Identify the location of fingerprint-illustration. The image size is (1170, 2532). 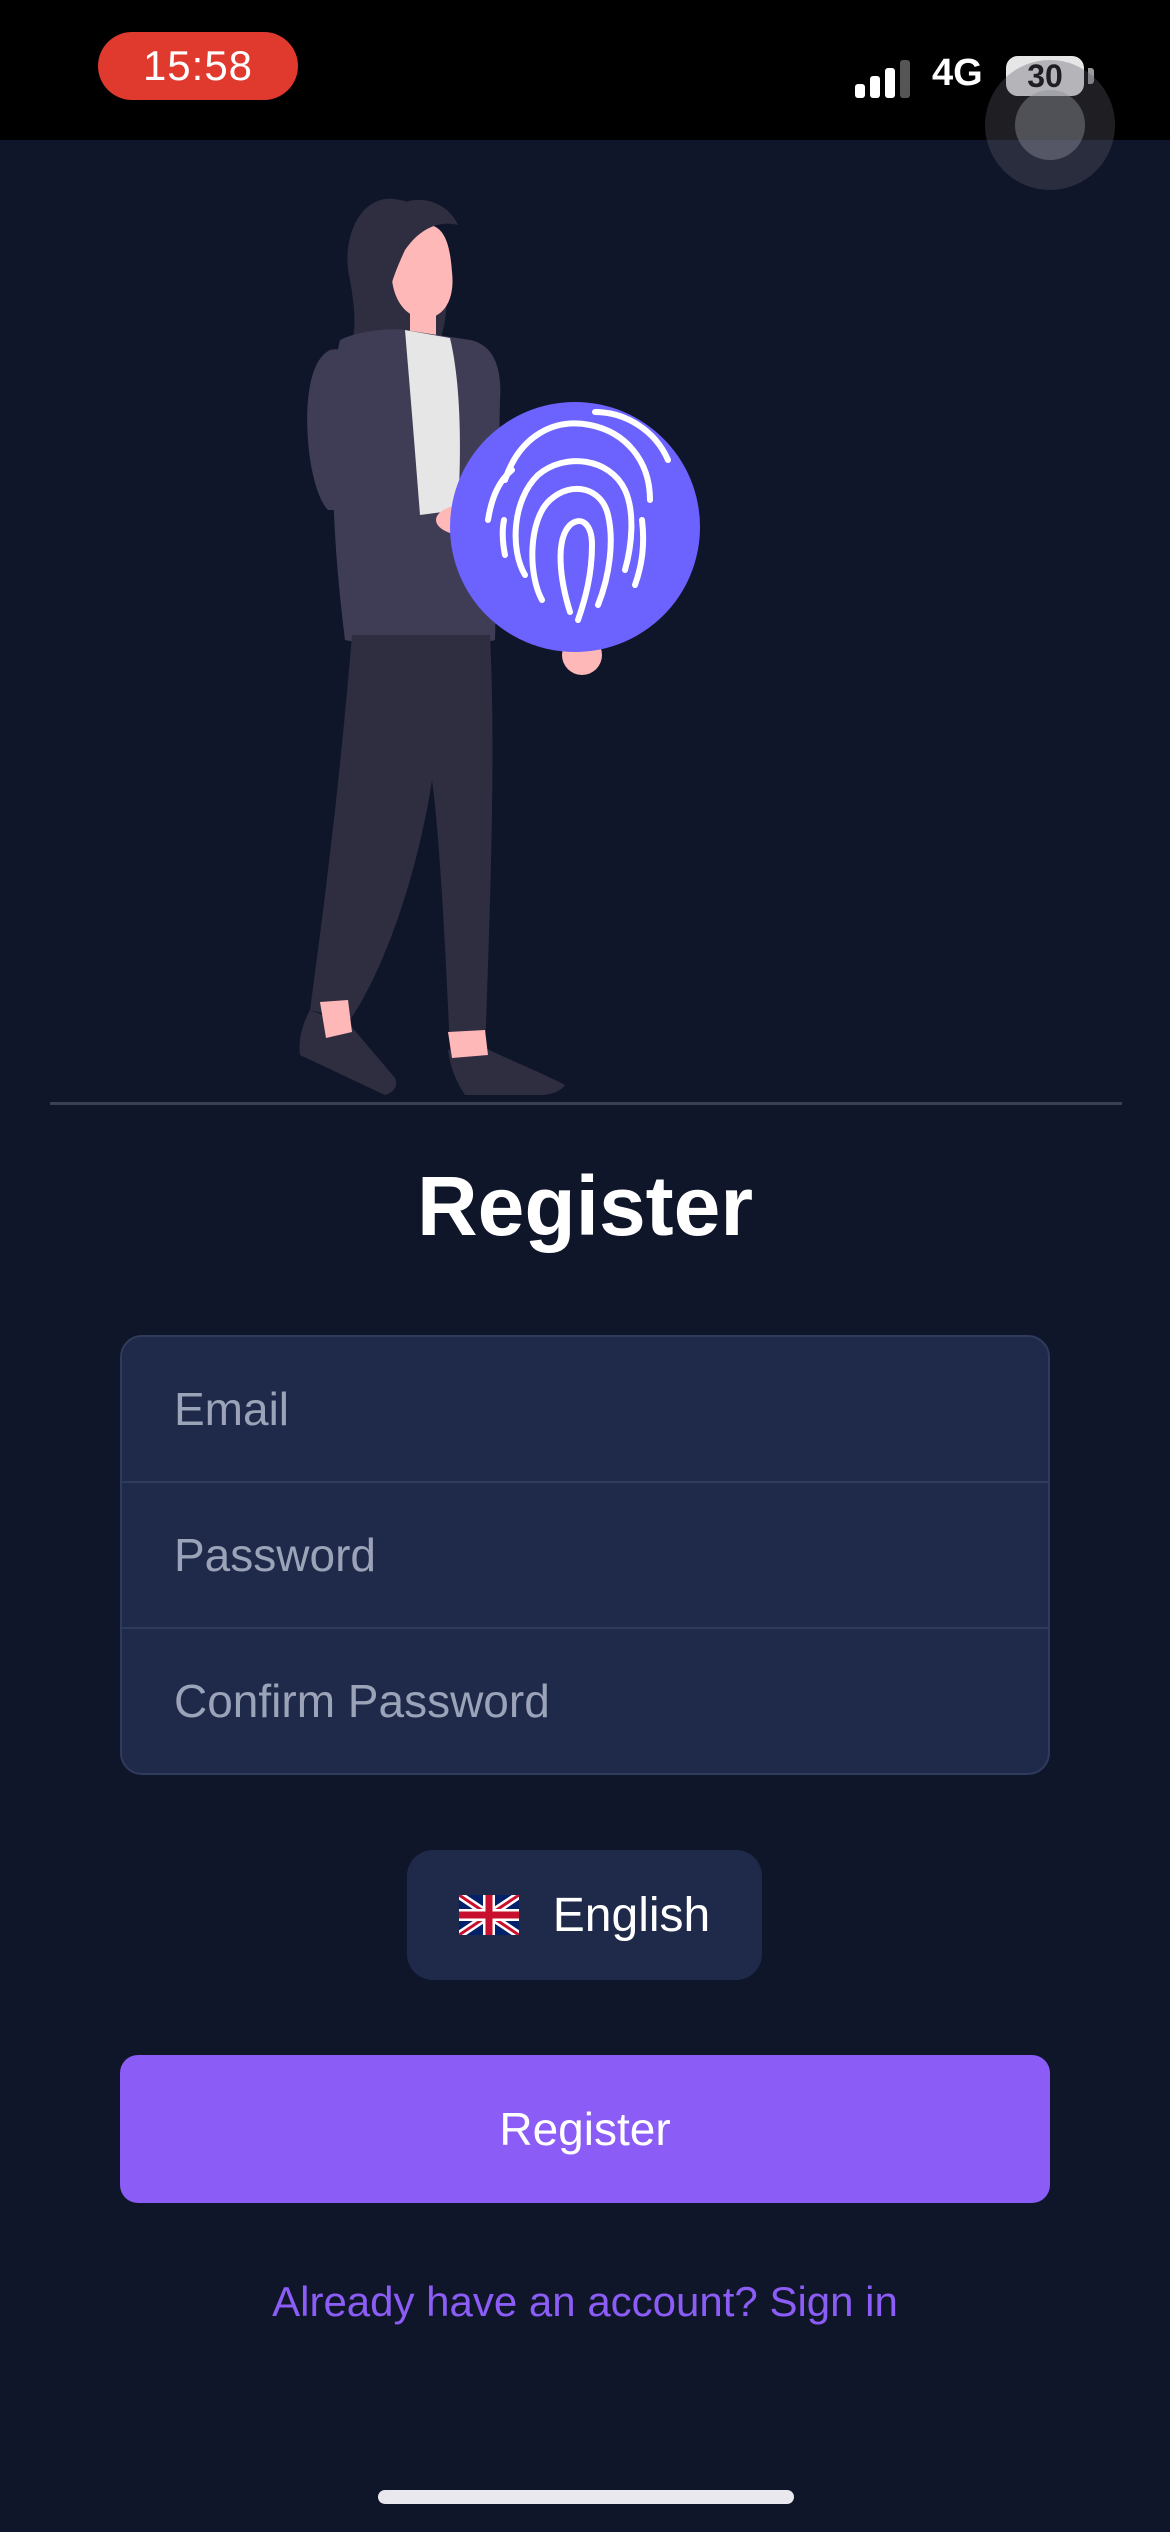
(499, 646).